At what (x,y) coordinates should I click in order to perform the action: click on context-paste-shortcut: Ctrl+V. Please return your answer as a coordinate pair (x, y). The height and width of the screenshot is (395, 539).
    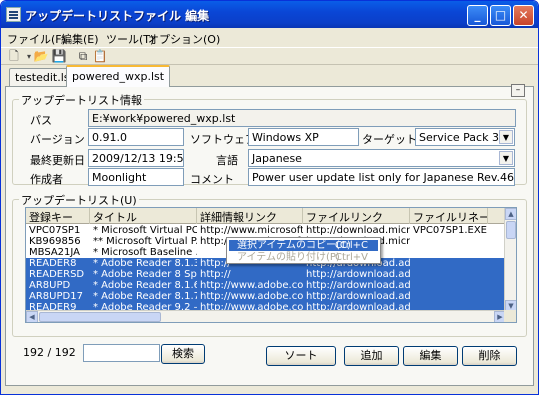
    Looking at the image, I should click on (351, 257).